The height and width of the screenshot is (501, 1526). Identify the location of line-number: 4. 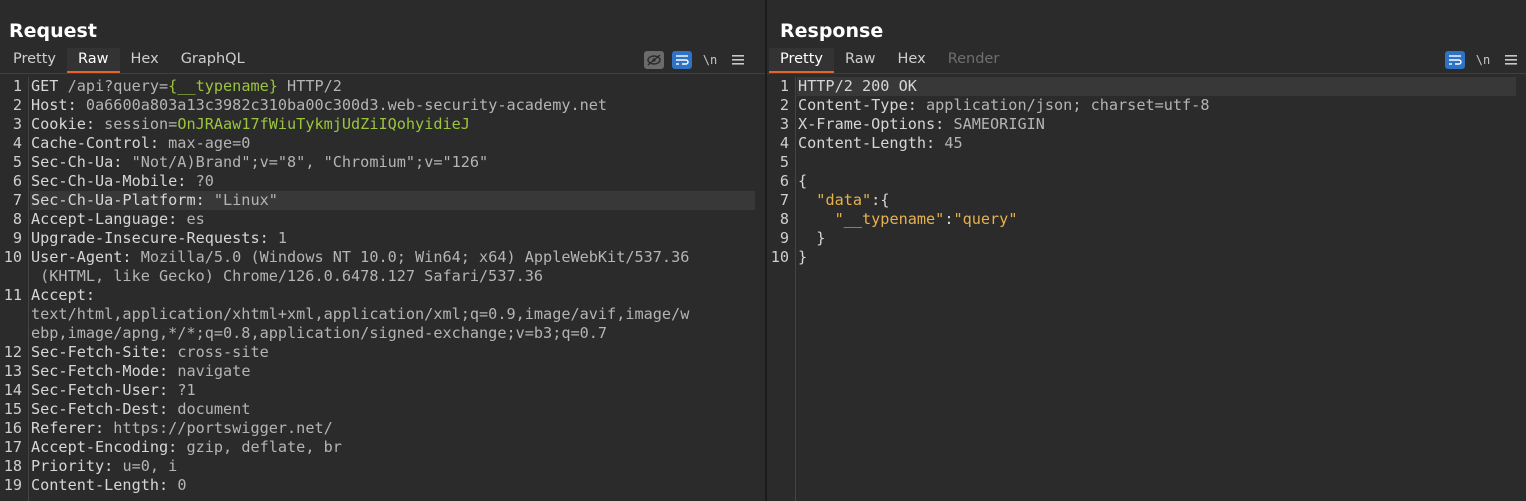
(784, 143).